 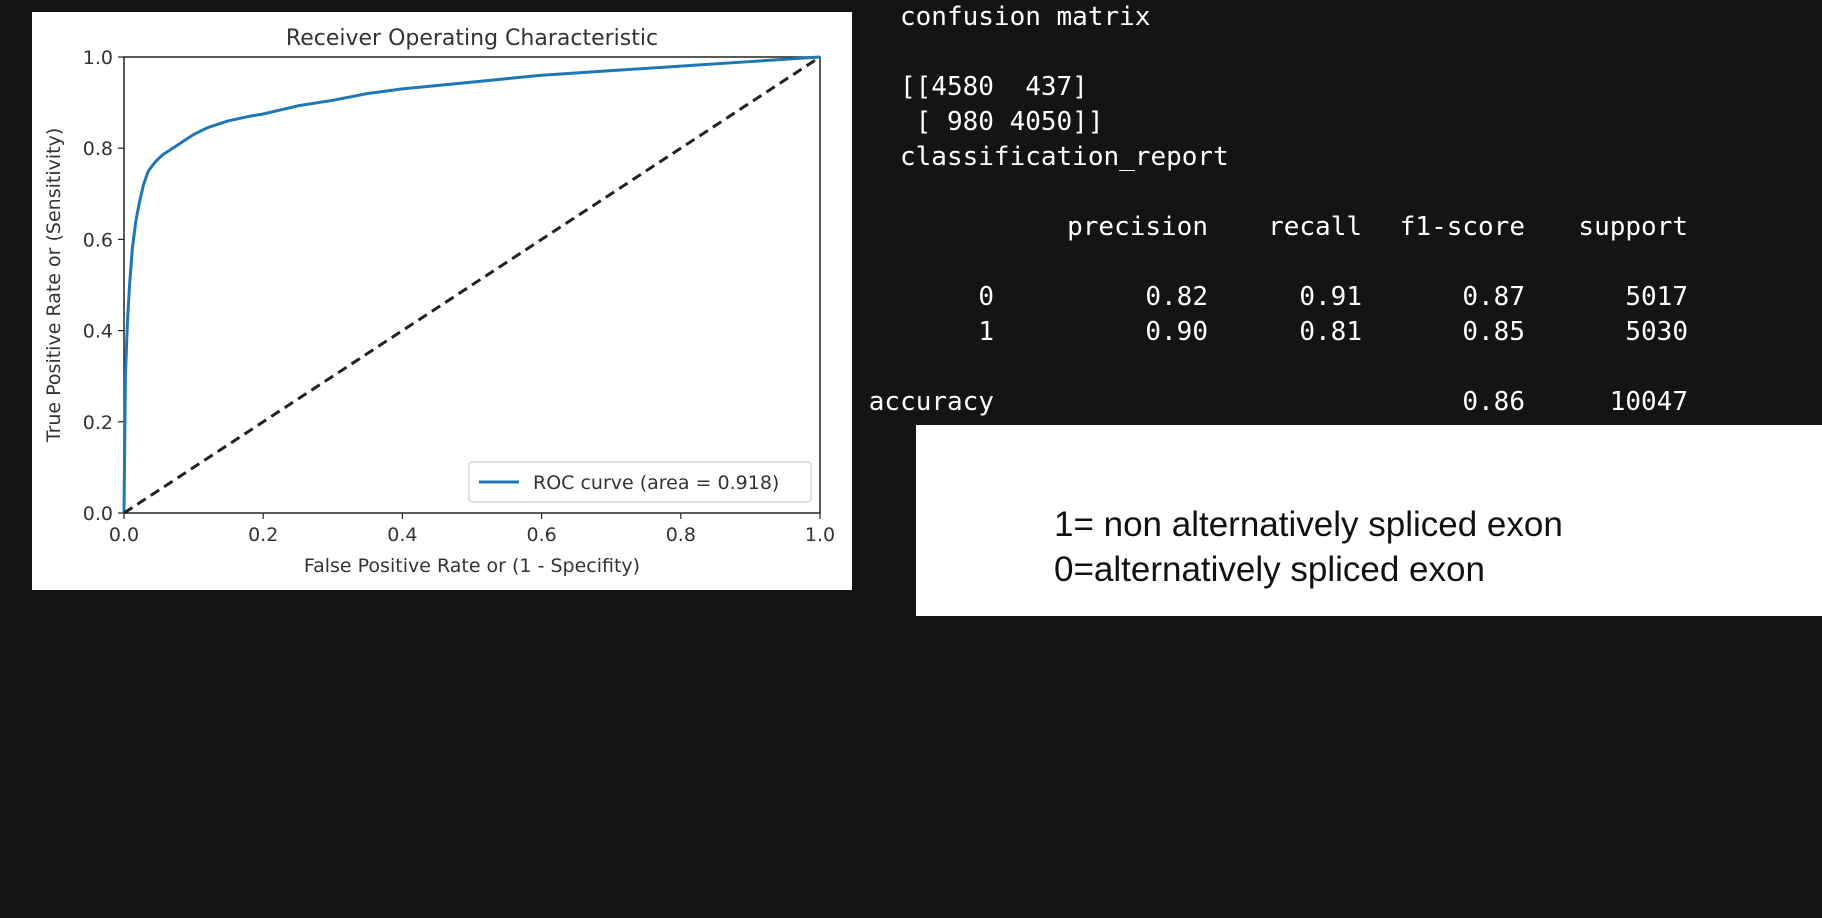 I want to click on y-tick-label: 0.8, so click(x=98, y=149).